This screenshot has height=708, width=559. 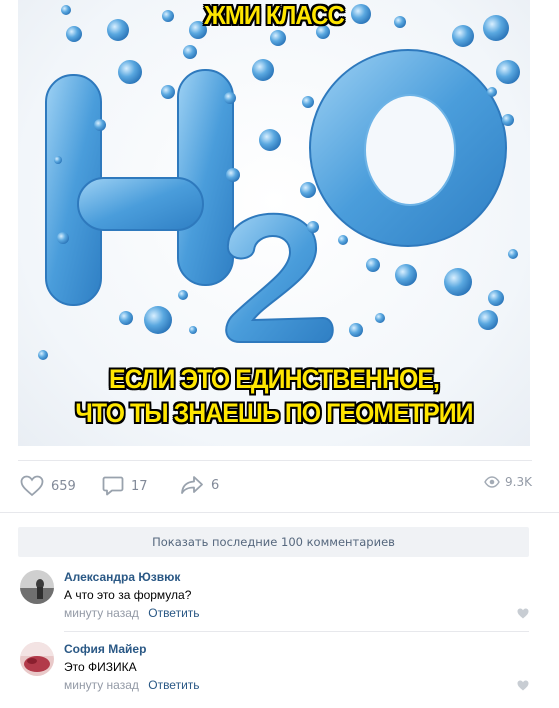 I want to click on comment-text: А что это за формула?, so click(x=128, y=595).